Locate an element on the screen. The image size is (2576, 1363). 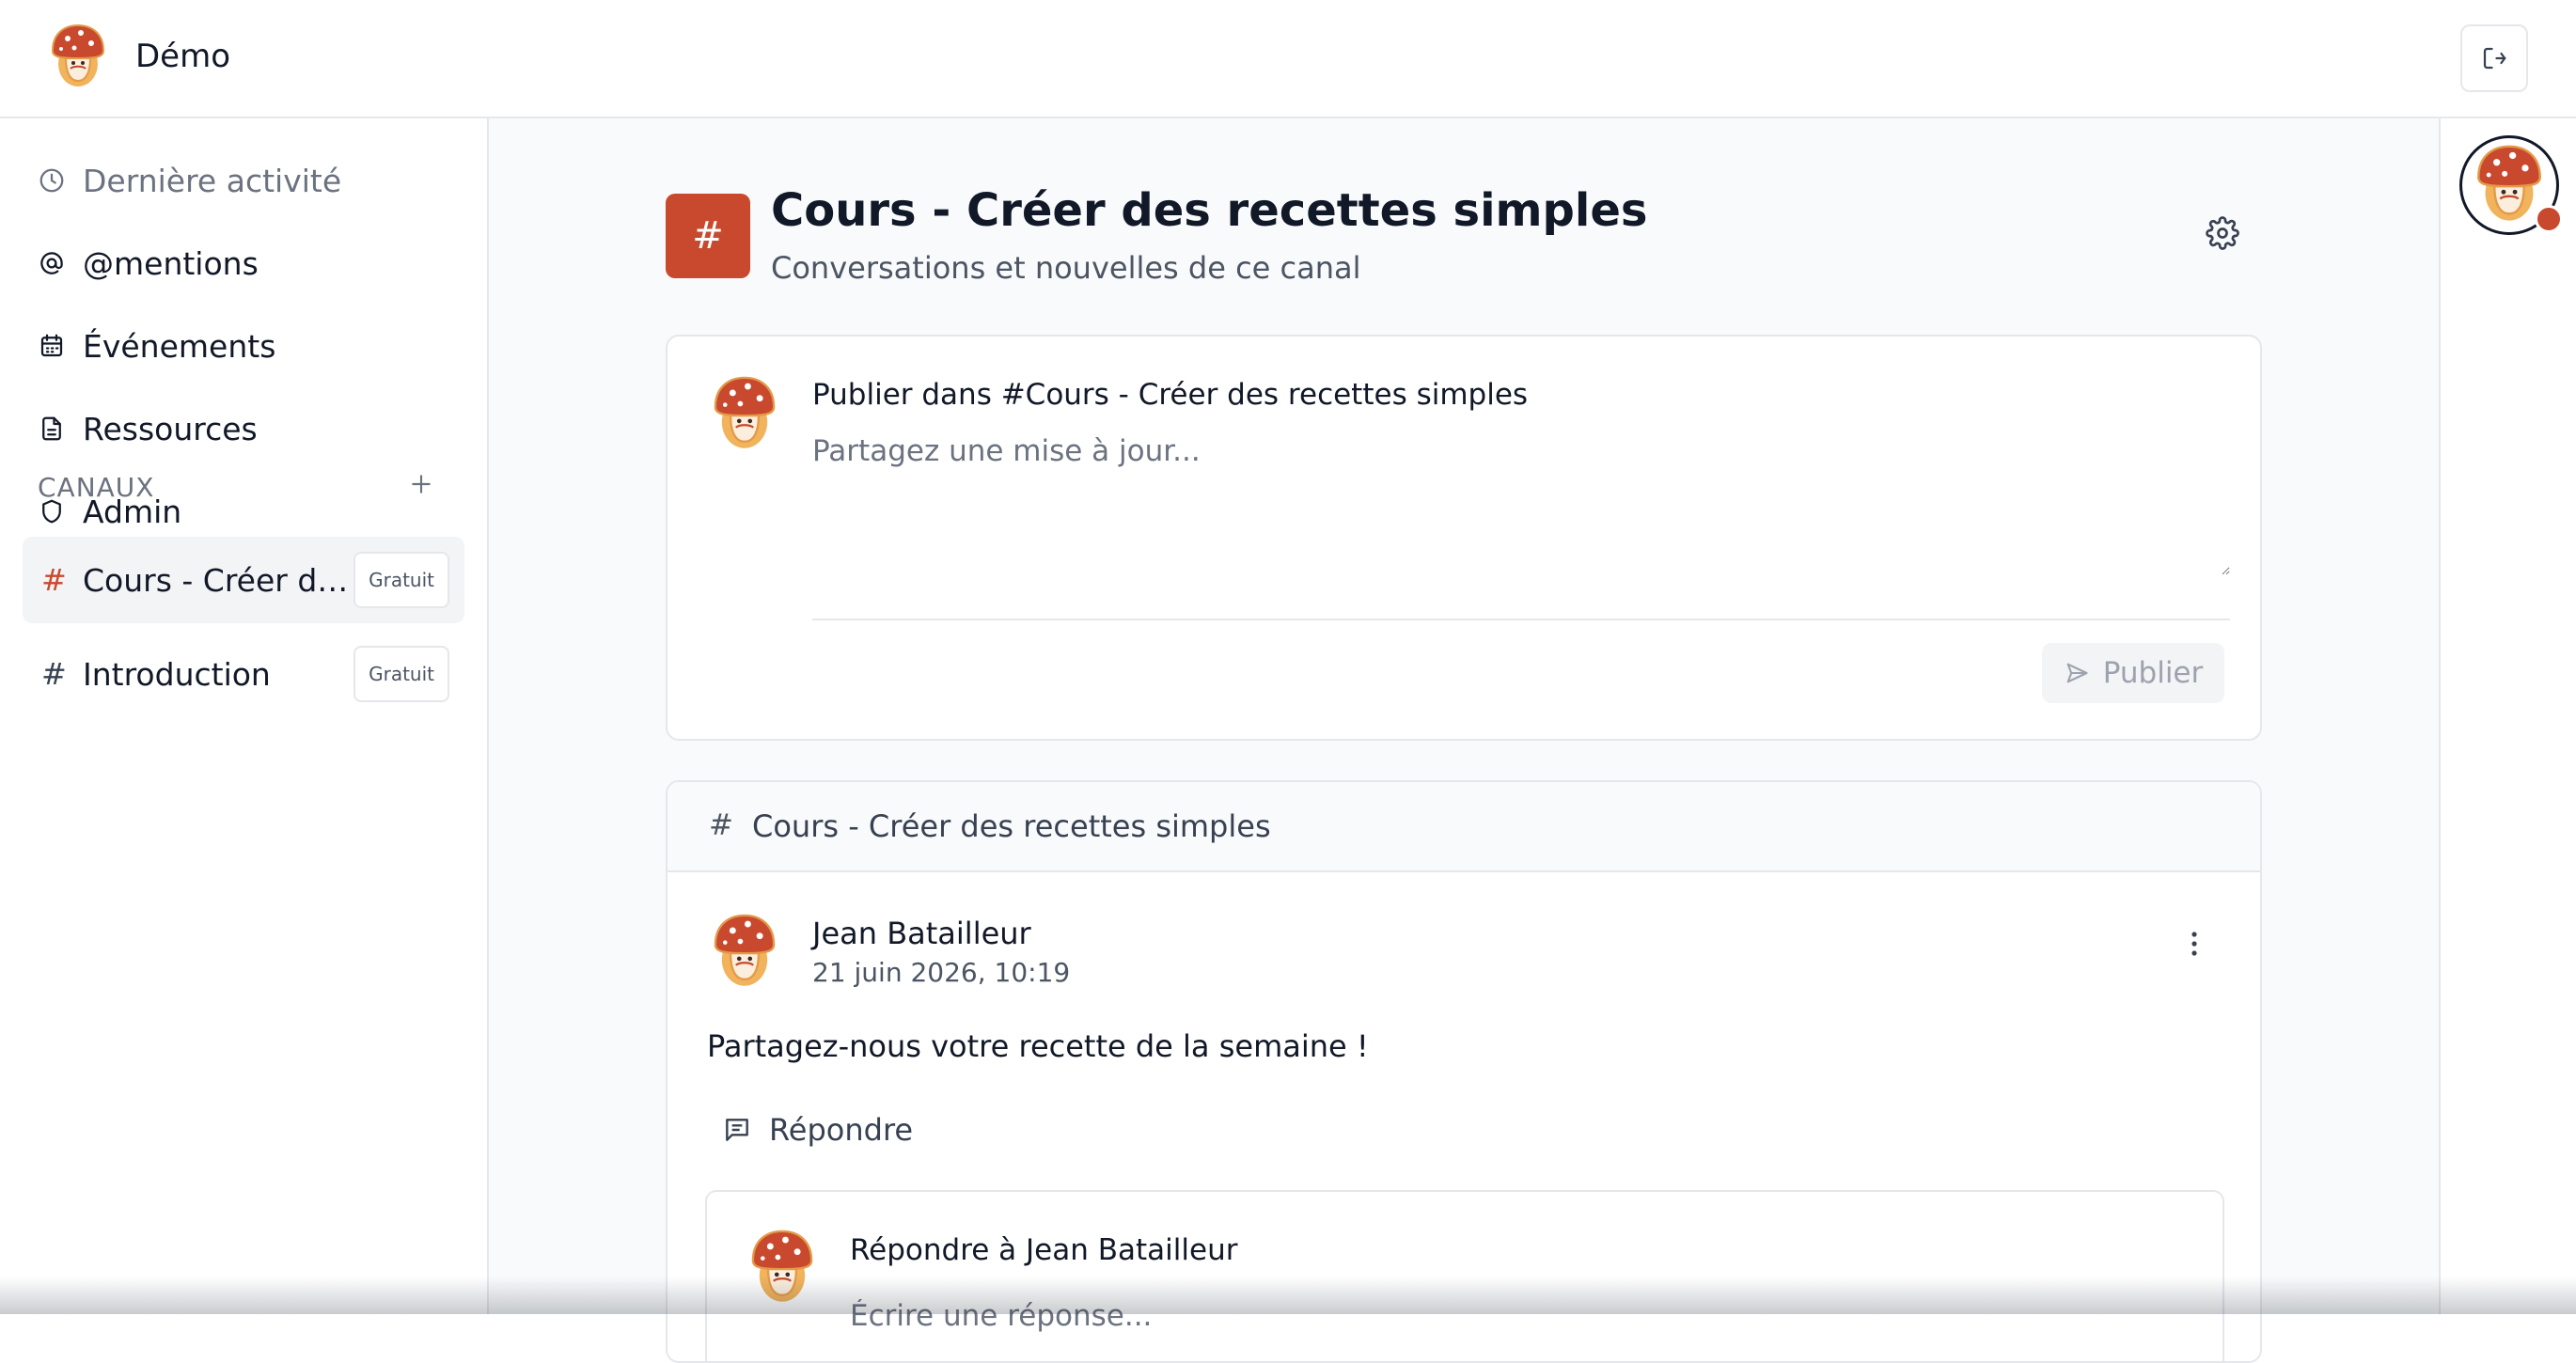
calendar-icon is located at coordinates (52, 345).